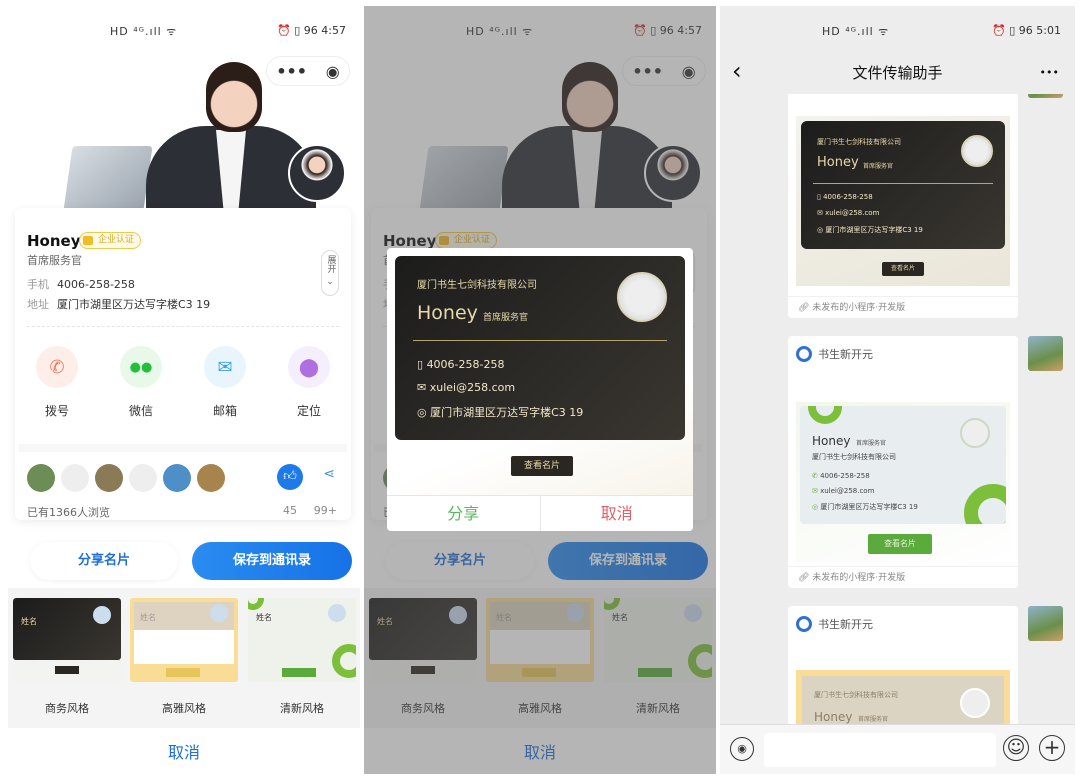  I want to click on card-email: ✉ xulei@258.com, so click(843, 491).